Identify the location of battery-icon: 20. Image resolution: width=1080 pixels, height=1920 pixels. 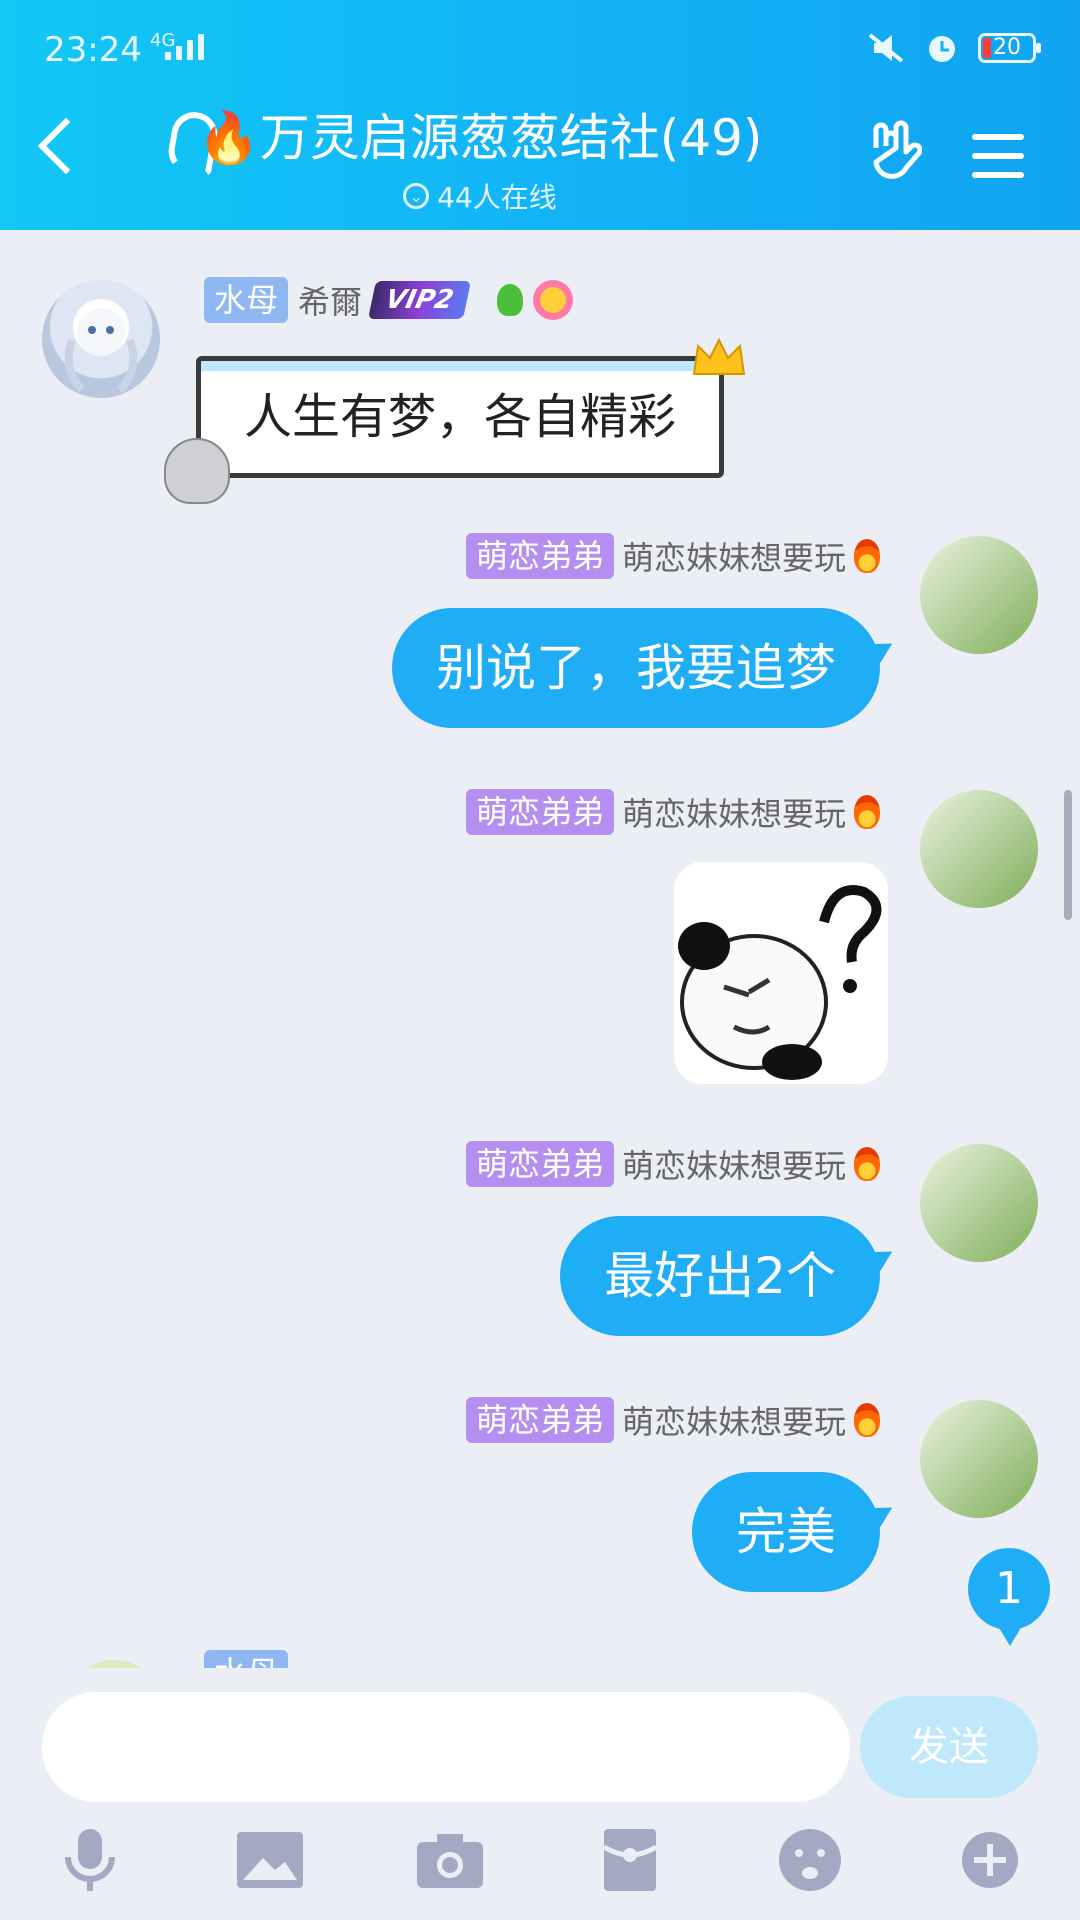
(1009, 48).